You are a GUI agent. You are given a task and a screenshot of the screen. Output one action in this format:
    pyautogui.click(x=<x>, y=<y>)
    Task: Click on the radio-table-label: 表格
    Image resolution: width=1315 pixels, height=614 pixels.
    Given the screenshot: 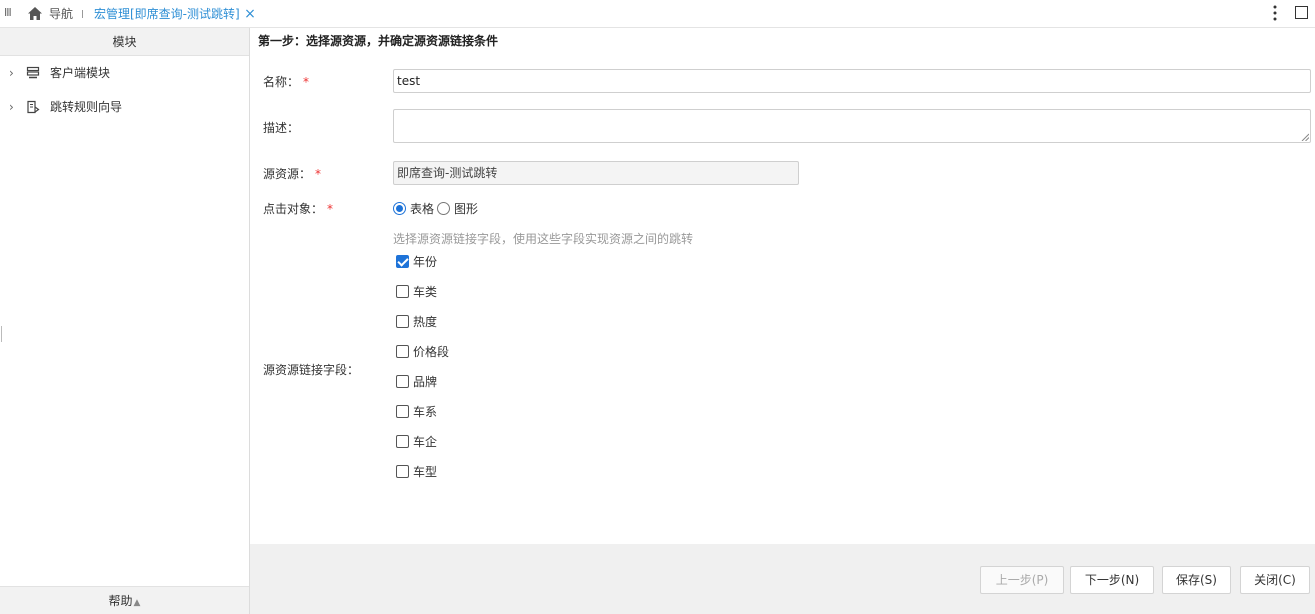 What is the action you would take?
    pyautogui.click(x=422, y=209)
    